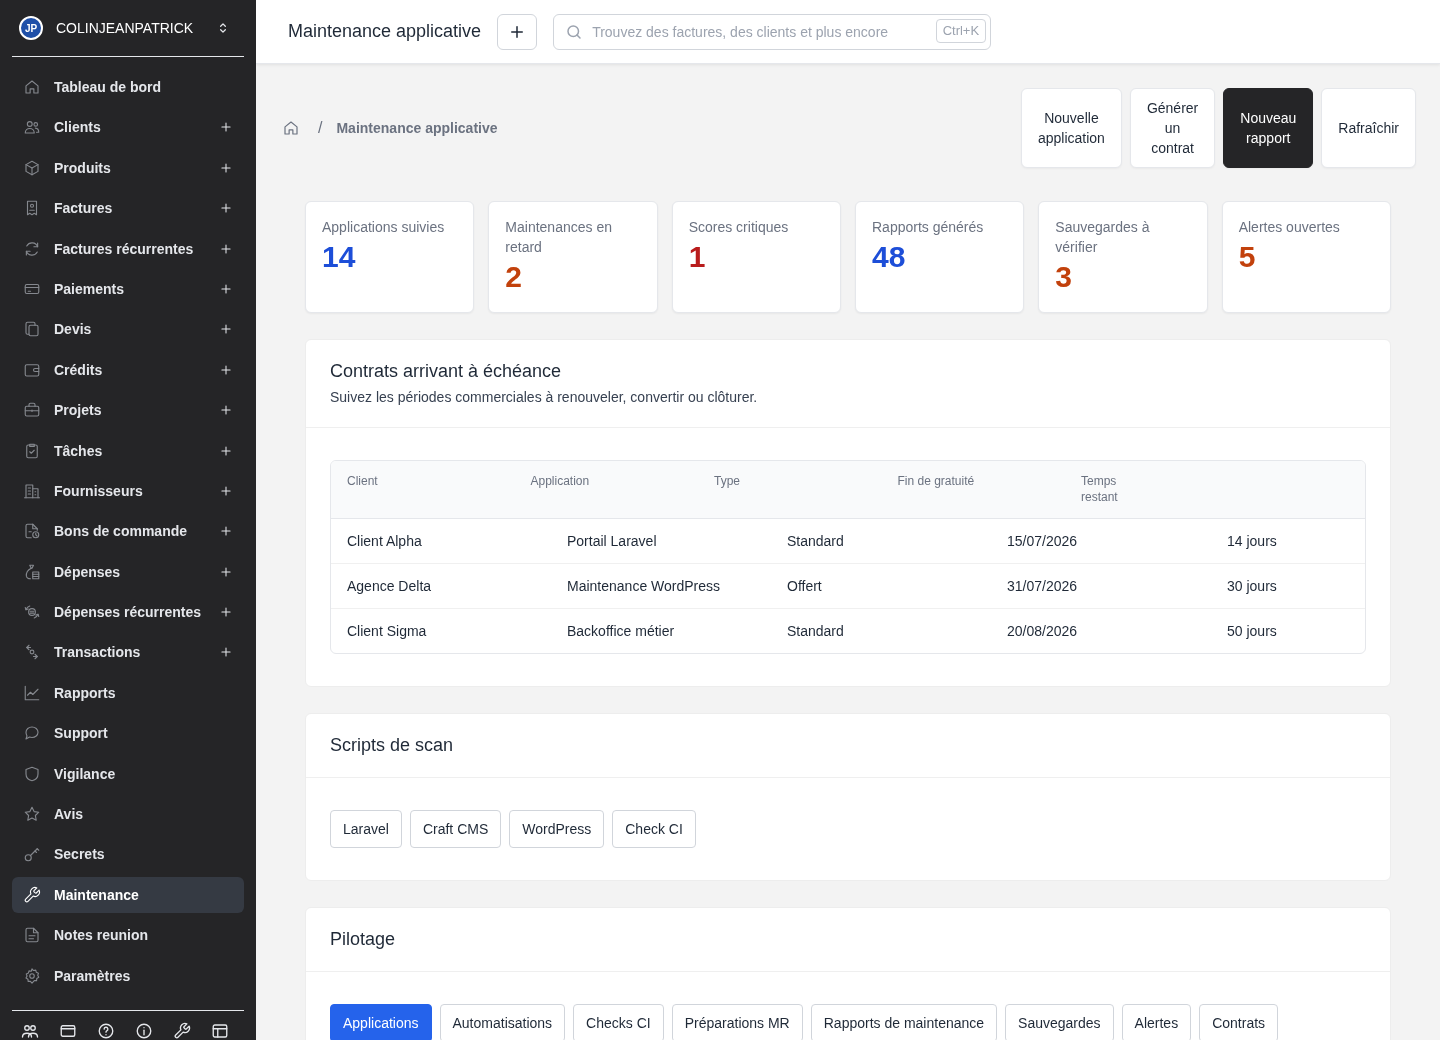  Describe the element at coordinates (381, 1022) in the screenshot. I see `tab: Applications` at that location.